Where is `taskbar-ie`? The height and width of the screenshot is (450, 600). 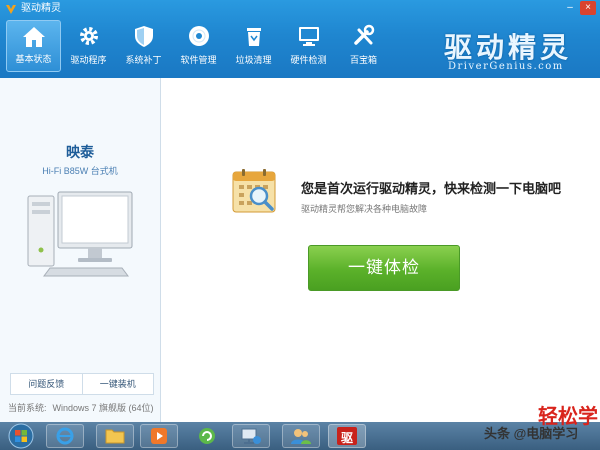 taskbar-ie is located at coordinates (65, 436).